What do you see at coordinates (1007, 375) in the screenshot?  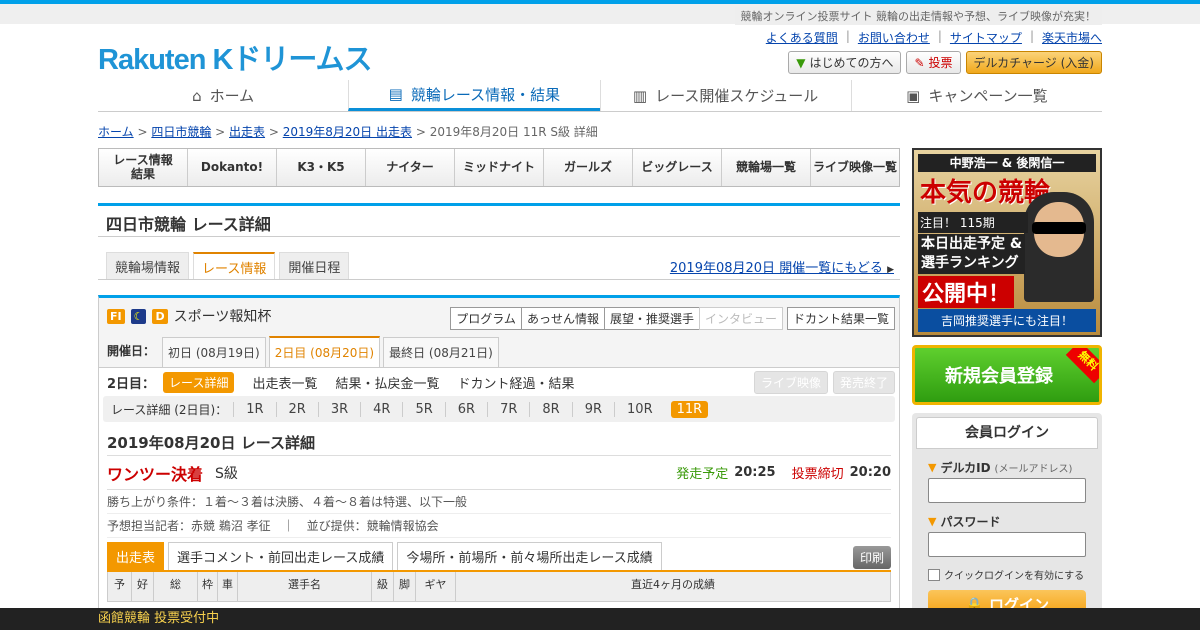 I see `register-banner: 新規会員登録 無料` at bounding box center [1007, 375].